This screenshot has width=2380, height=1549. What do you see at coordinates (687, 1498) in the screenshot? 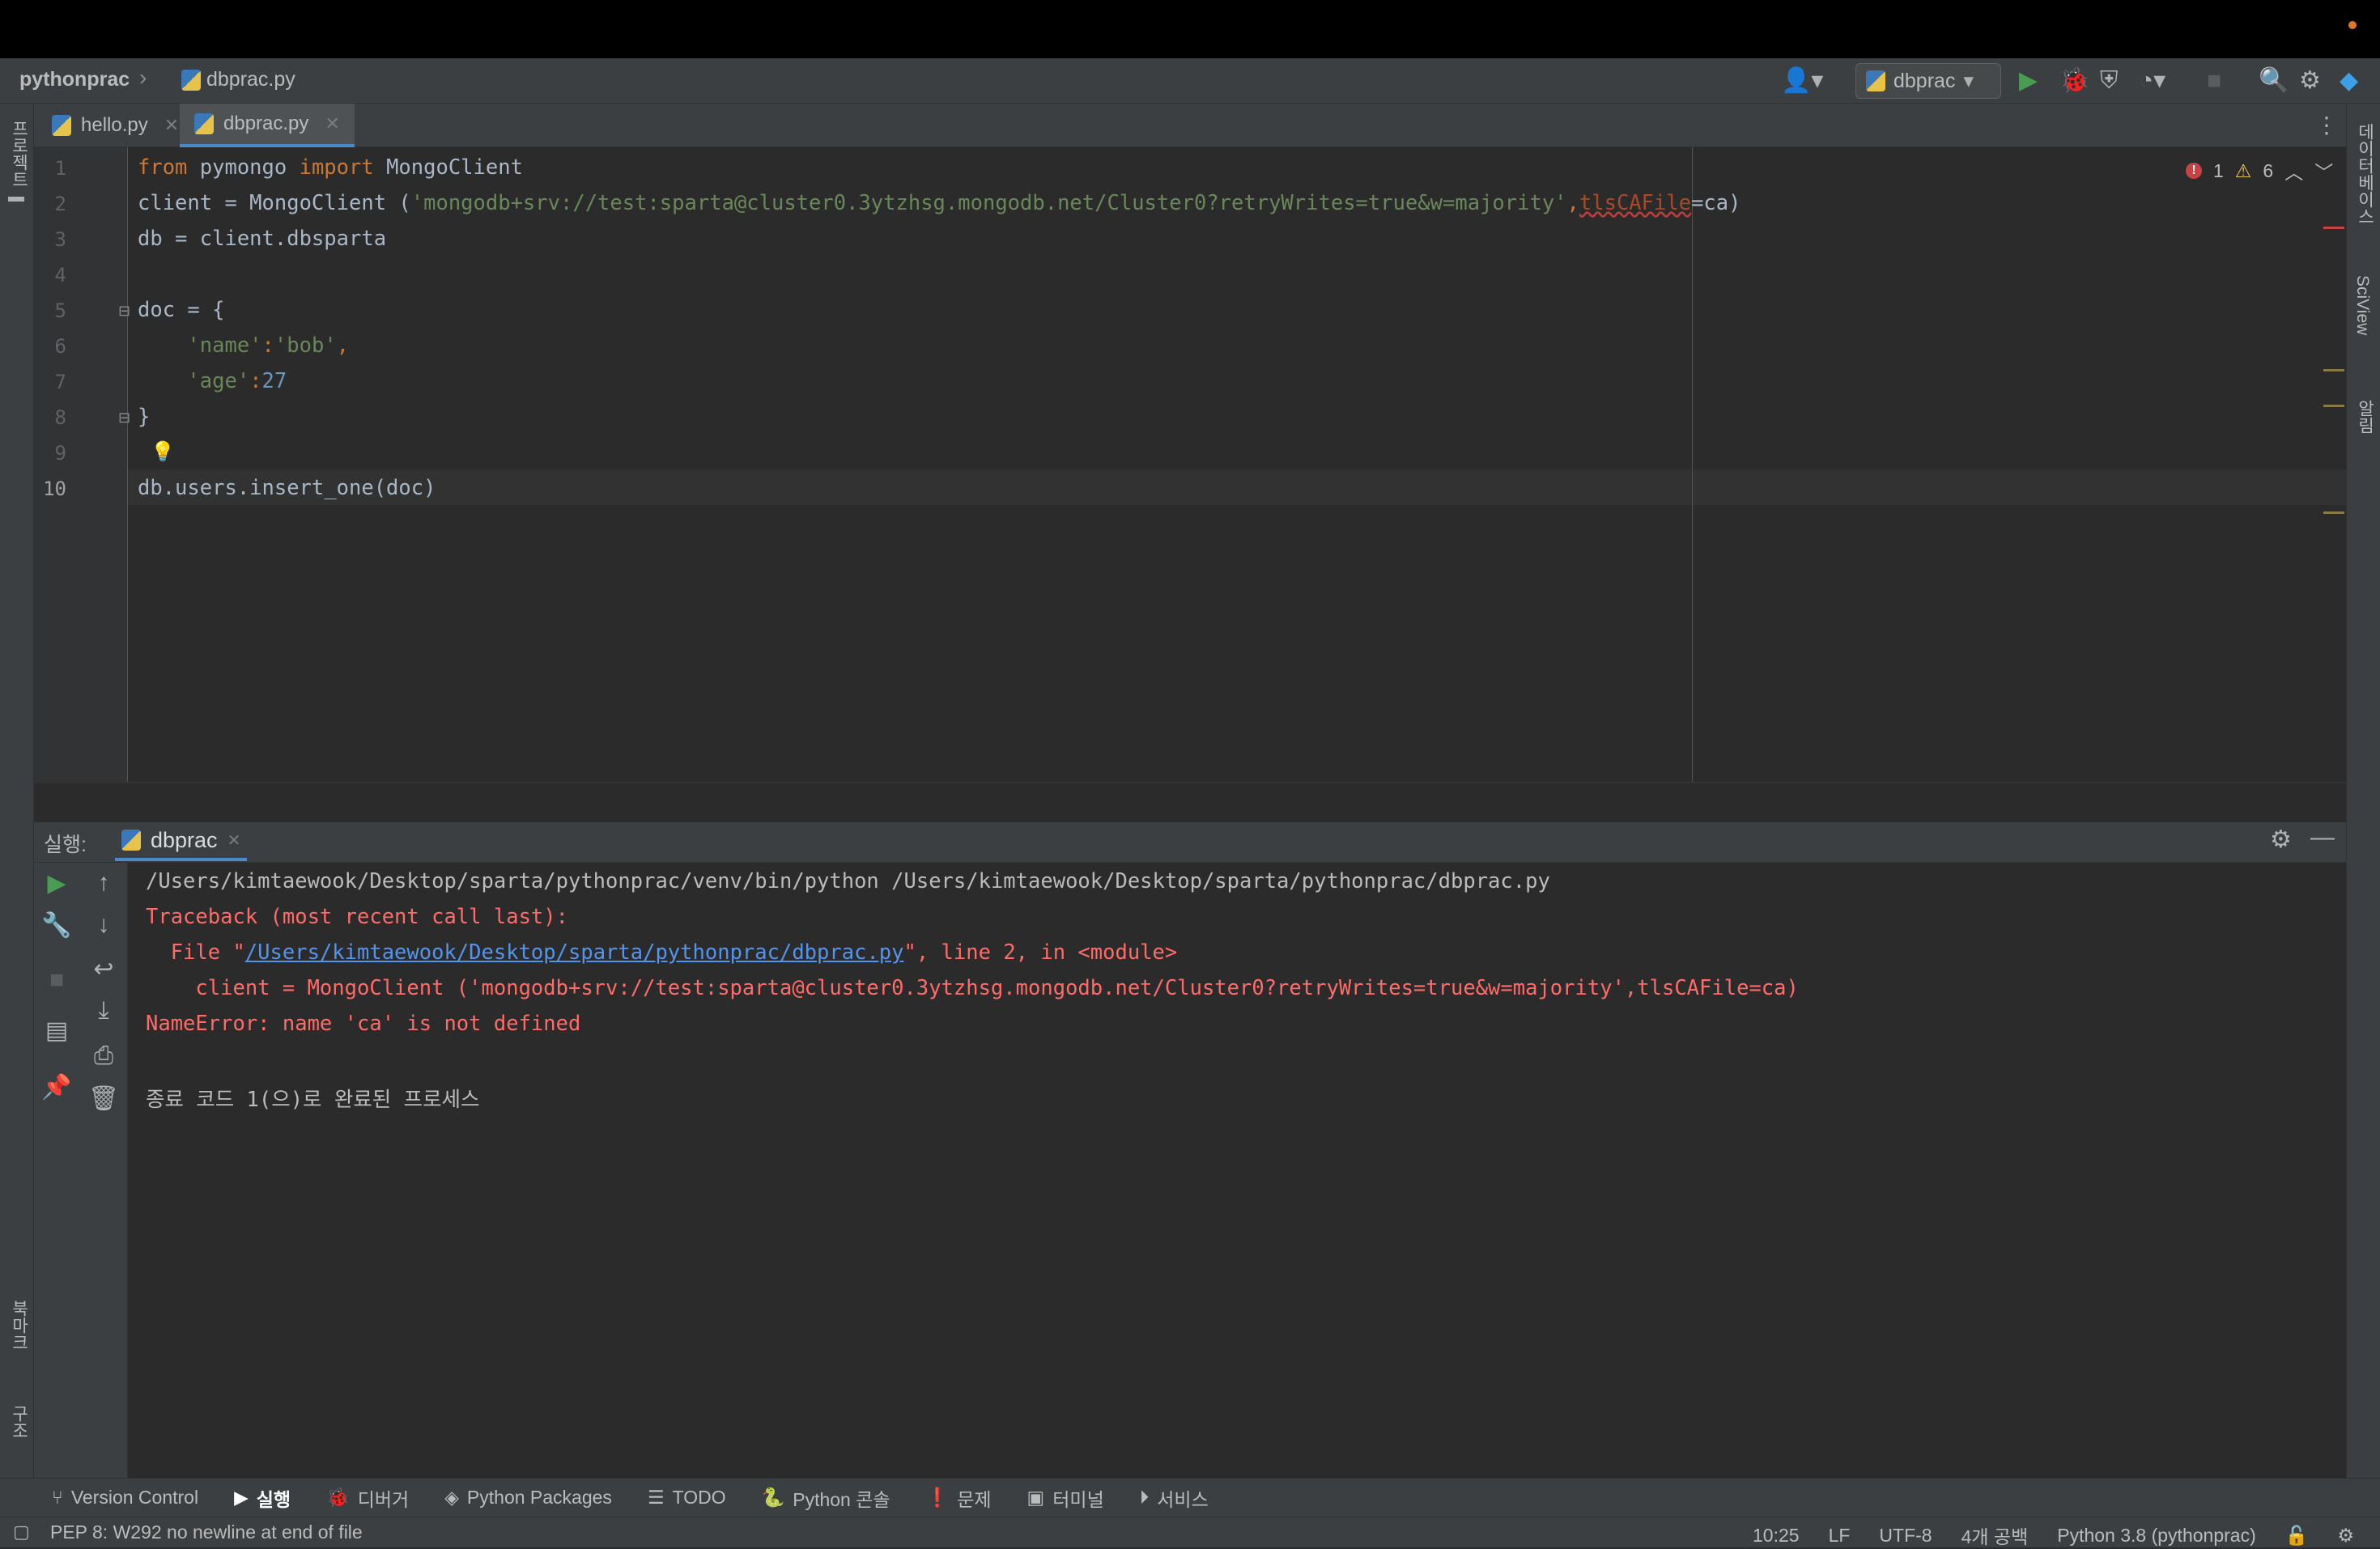
I see `todo-button: ☰ TODO` at bounding box center [687, 1498].